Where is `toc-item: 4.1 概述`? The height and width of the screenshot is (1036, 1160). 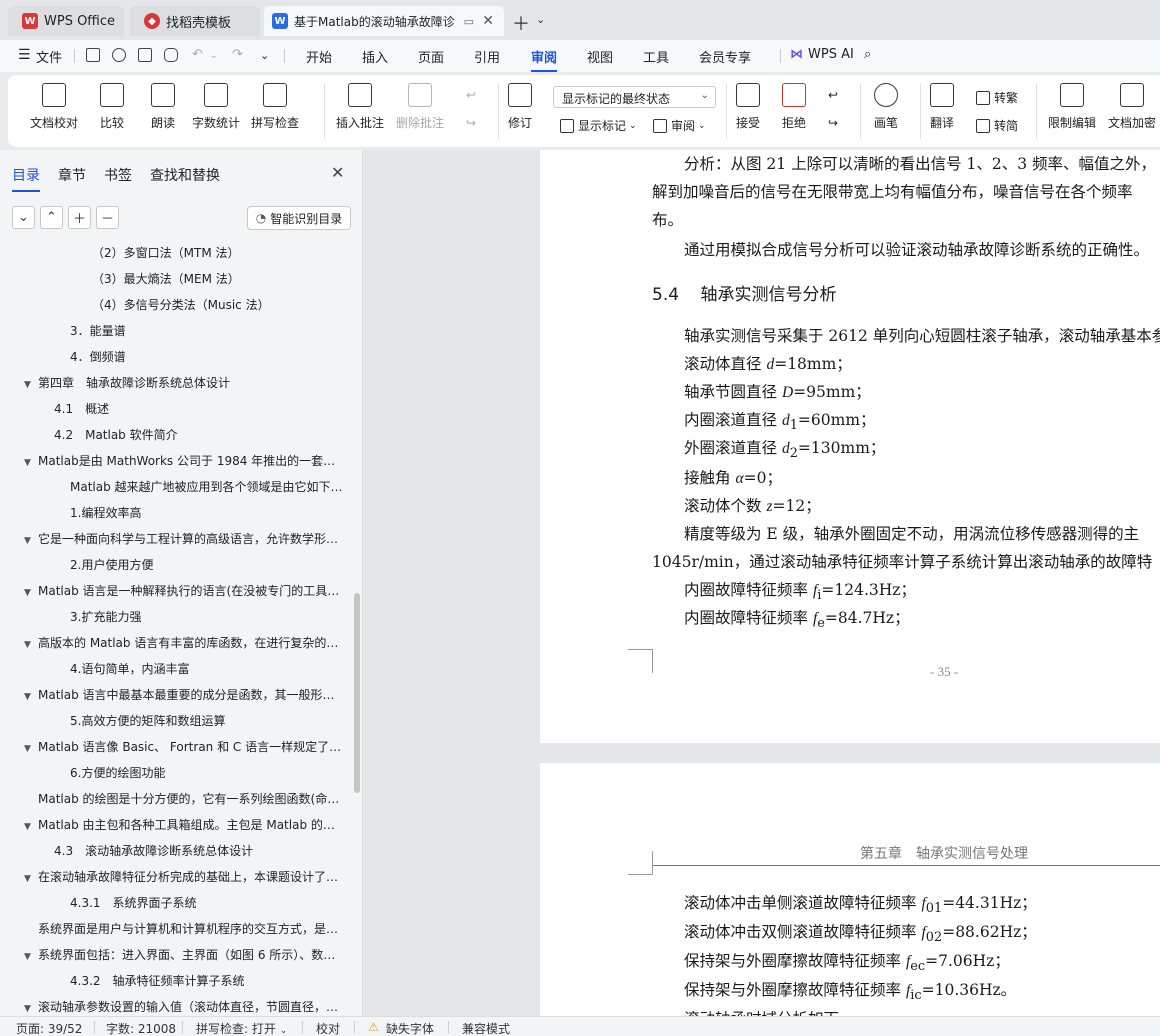
toc-item: 4.1 概述 is located at coordinates (200, 409).